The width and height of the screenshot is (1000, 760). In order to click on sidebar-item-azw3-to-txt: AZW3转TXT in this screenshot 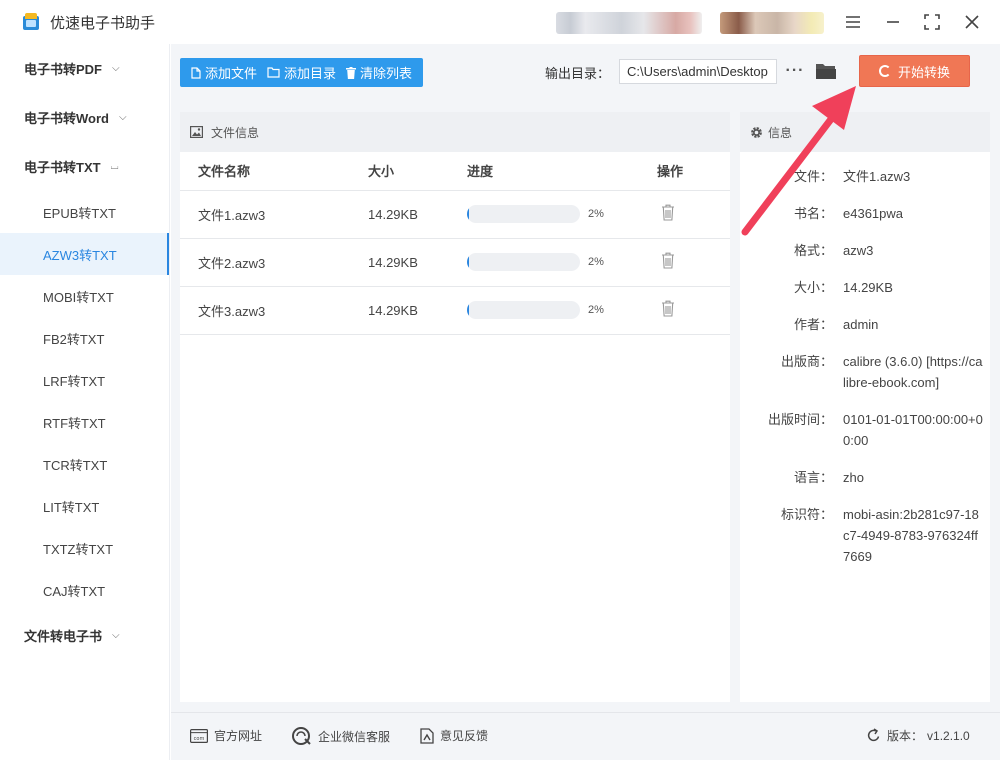, I will do `click(84, 254)`.